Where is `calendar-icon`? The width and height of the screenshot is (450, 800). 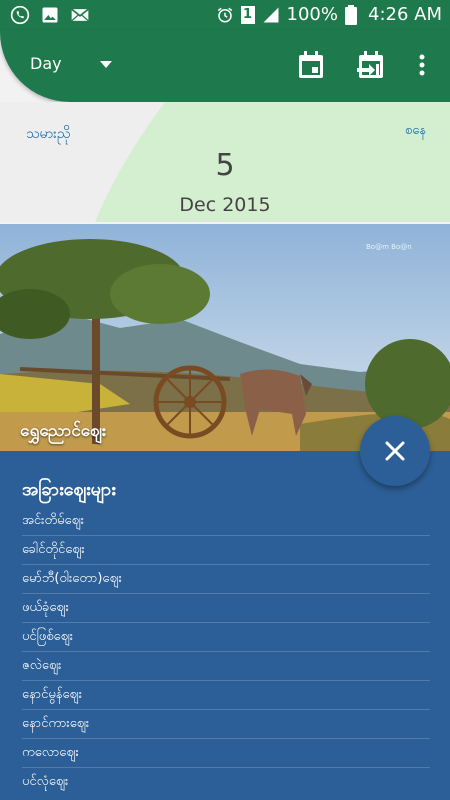
calendar-icon is located at coordinates (311, 65).